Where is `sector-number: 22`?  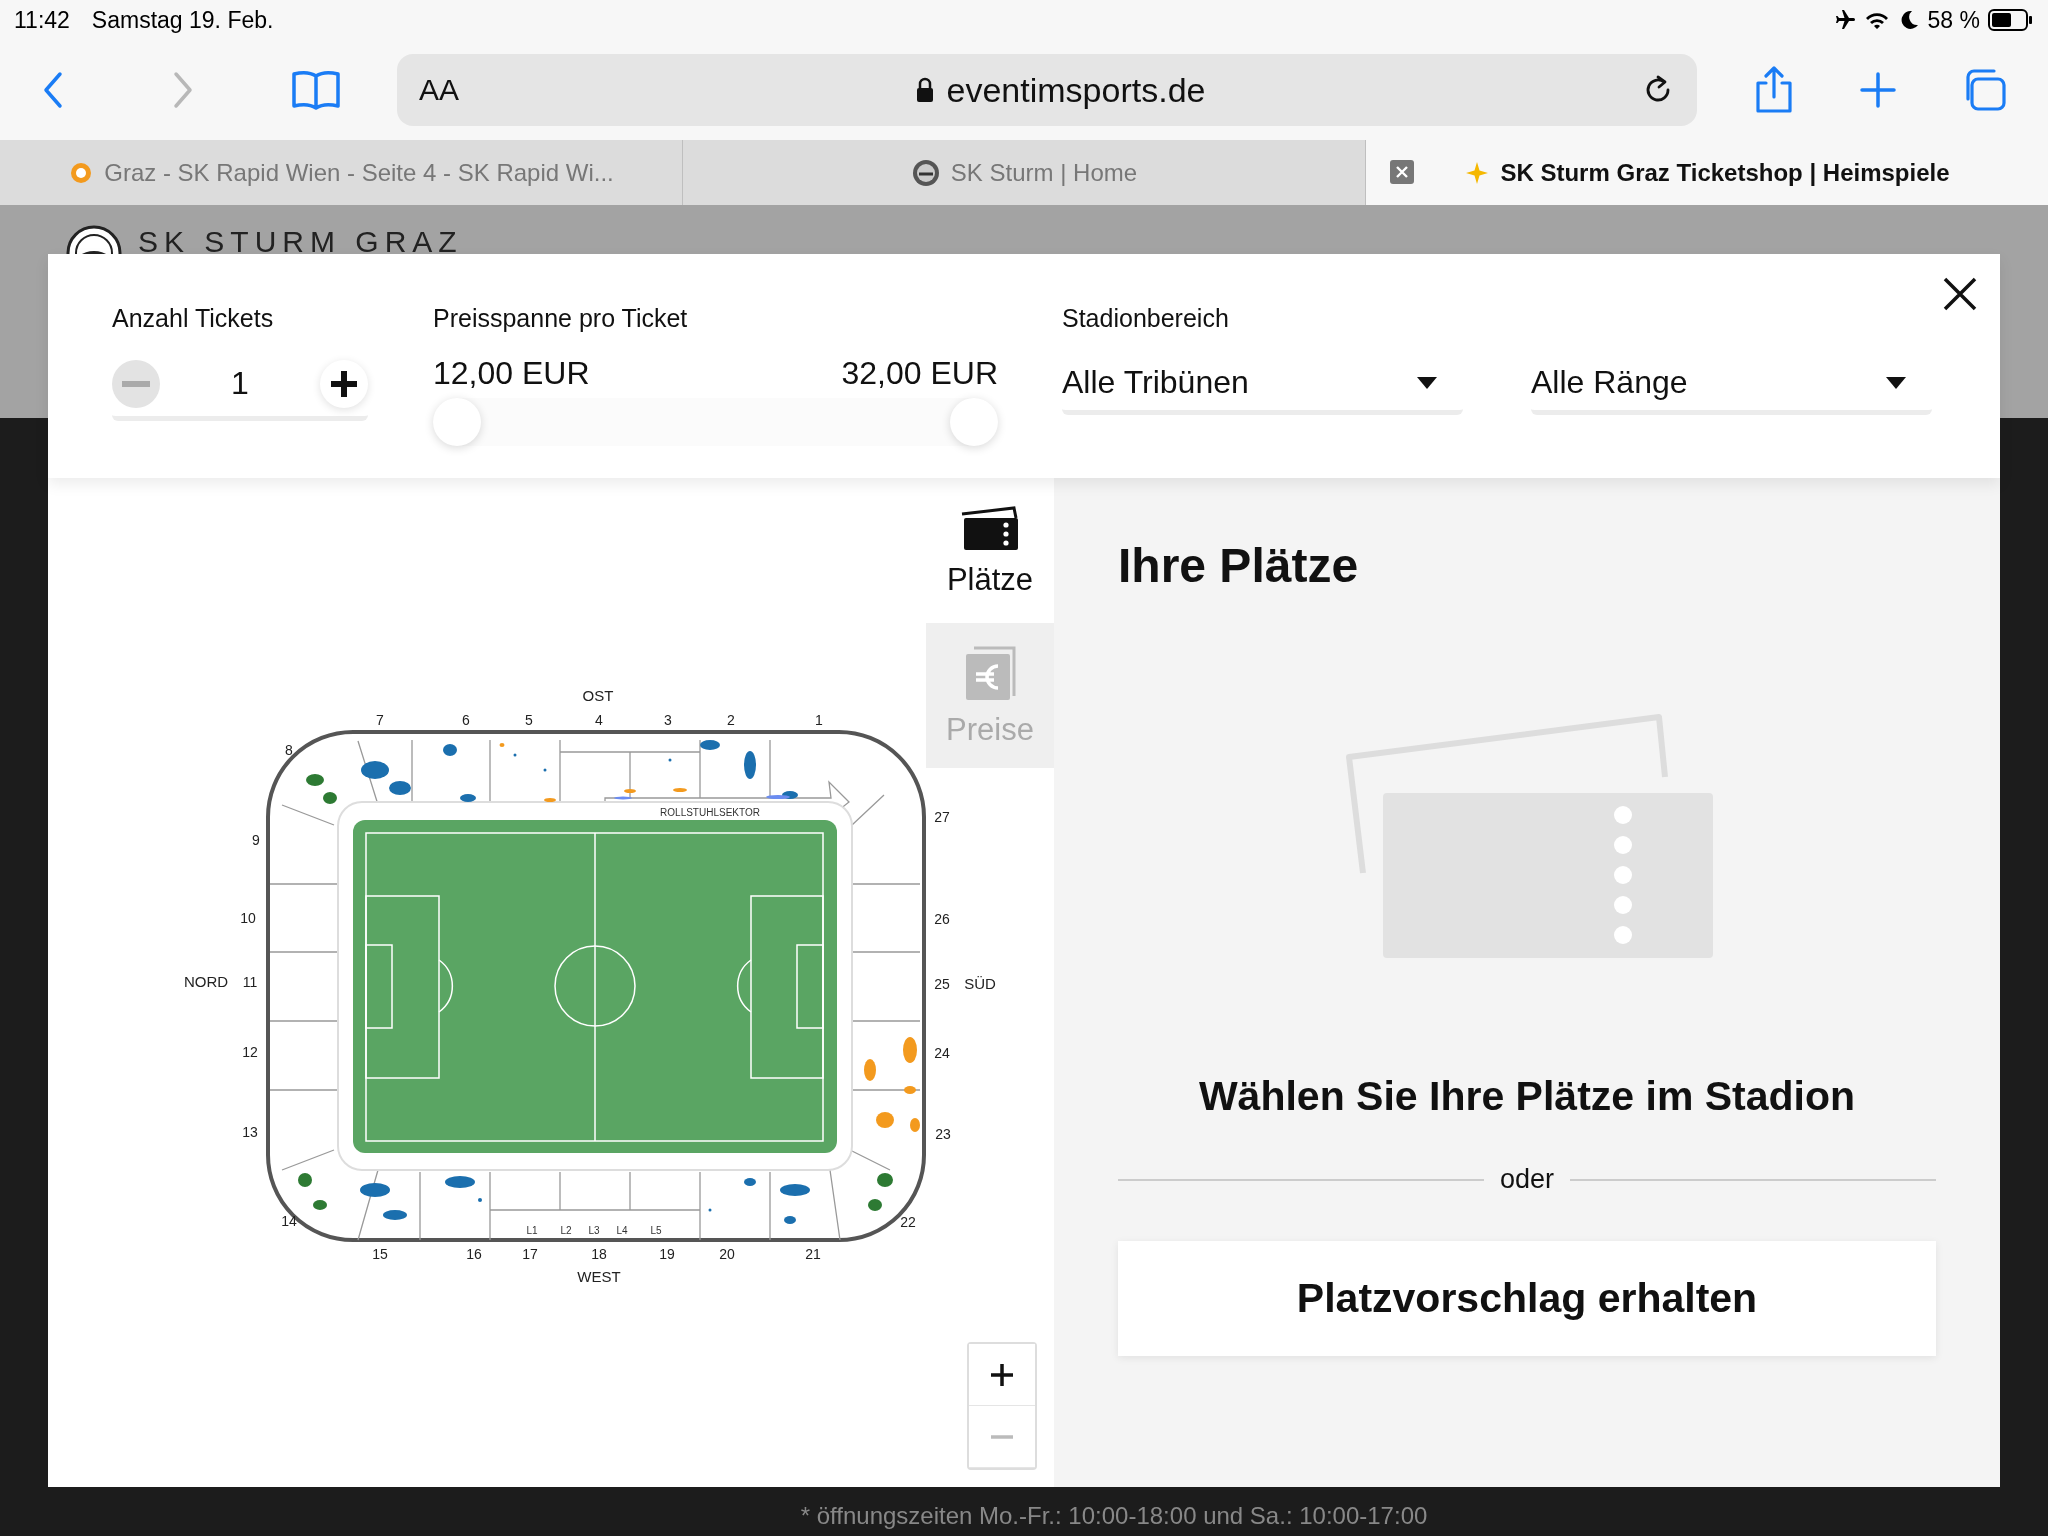
sector-number: 22 is located at coordinates (908, 1221).